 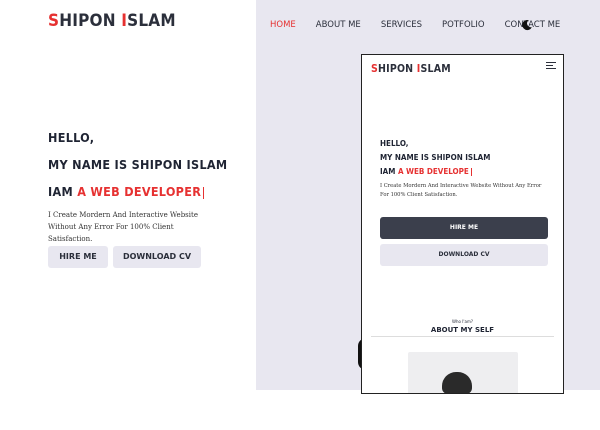 What do you see at coordinates (401, 25) in the screenshot?
I see `nav-services: SERVICES` at bounding box center [401, 25].